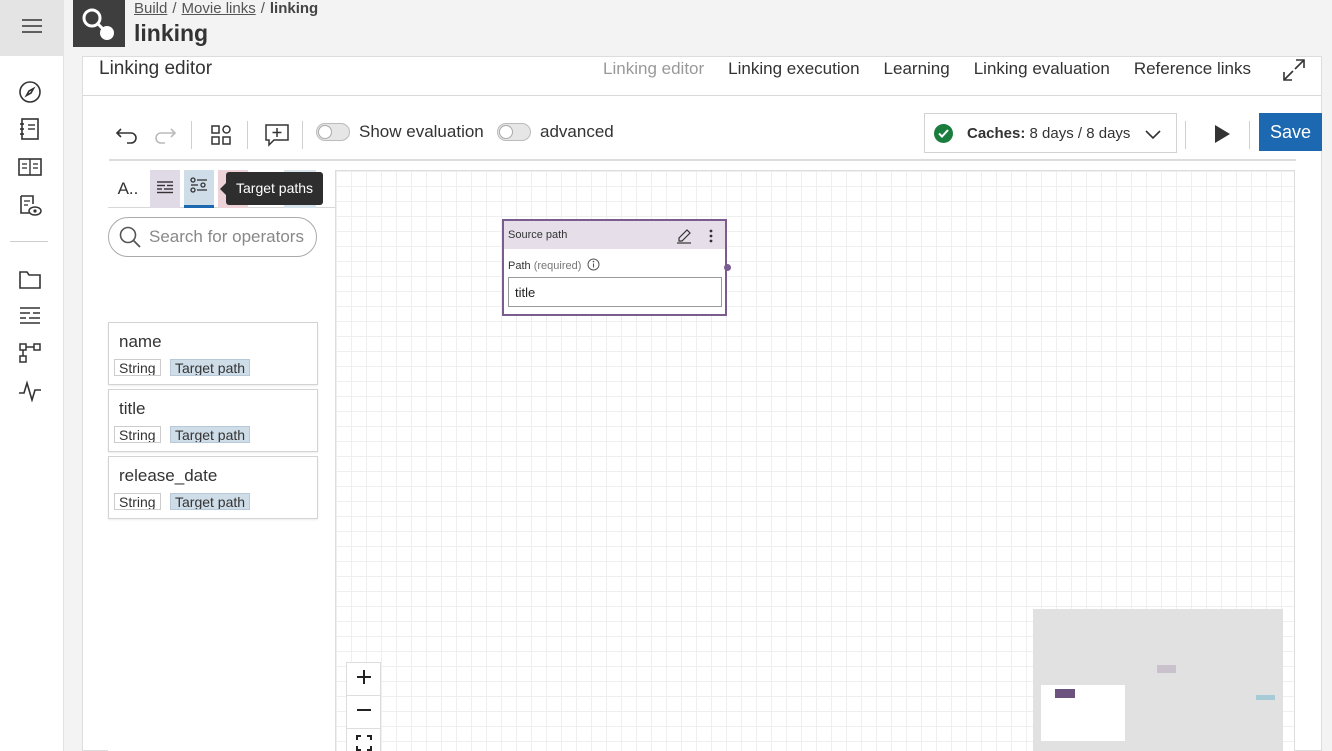 This screenshot has width=1332, height=751. Describe the element at coordinates (727, 267) in the screenshot. I see `output-port` at that location.